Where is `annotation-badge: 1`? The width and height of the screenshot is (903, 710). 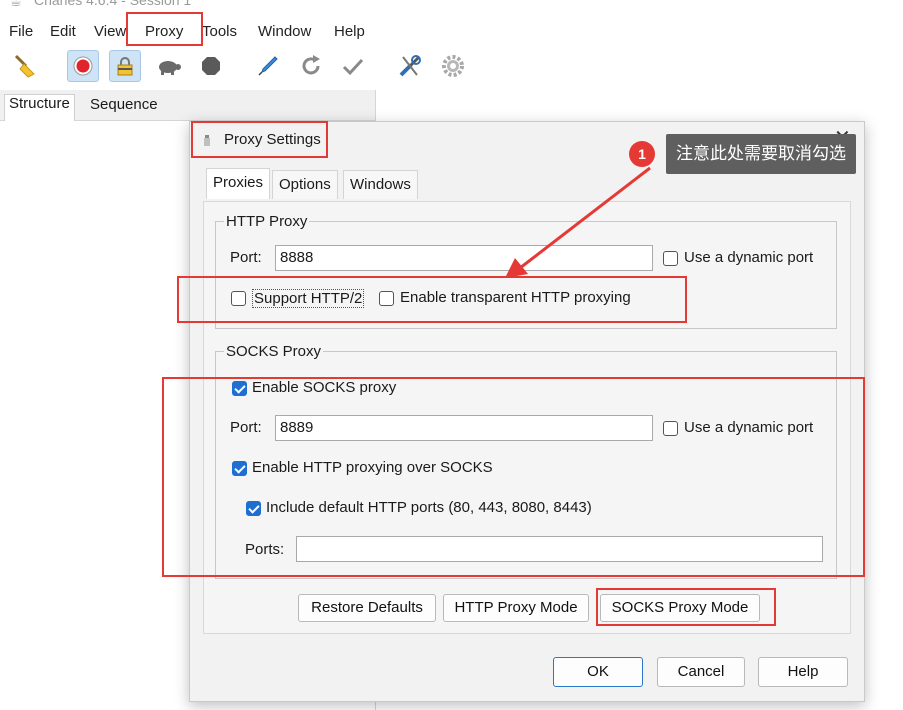
annotation-badge: 1 is located at coordinates (642, 154).